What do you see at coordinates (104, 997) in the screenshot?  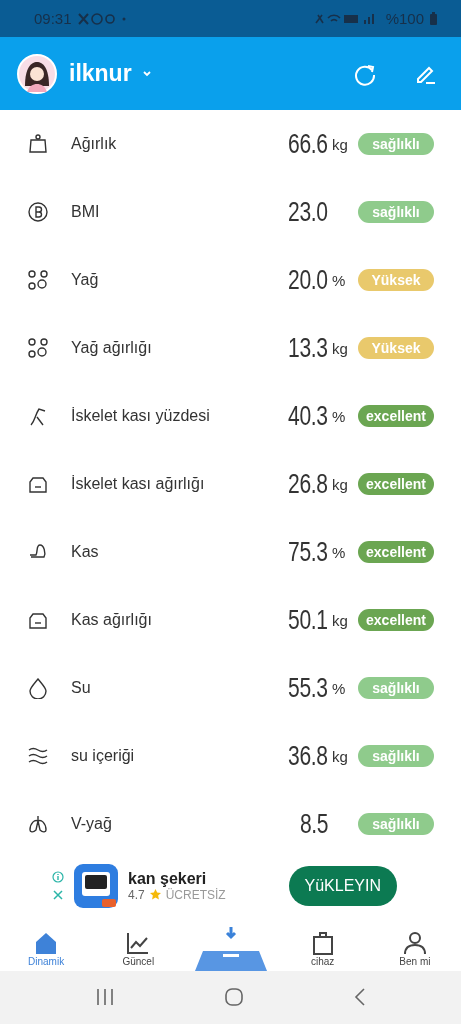 I see `recent-apps-icon` at bounding box center [104, 997].